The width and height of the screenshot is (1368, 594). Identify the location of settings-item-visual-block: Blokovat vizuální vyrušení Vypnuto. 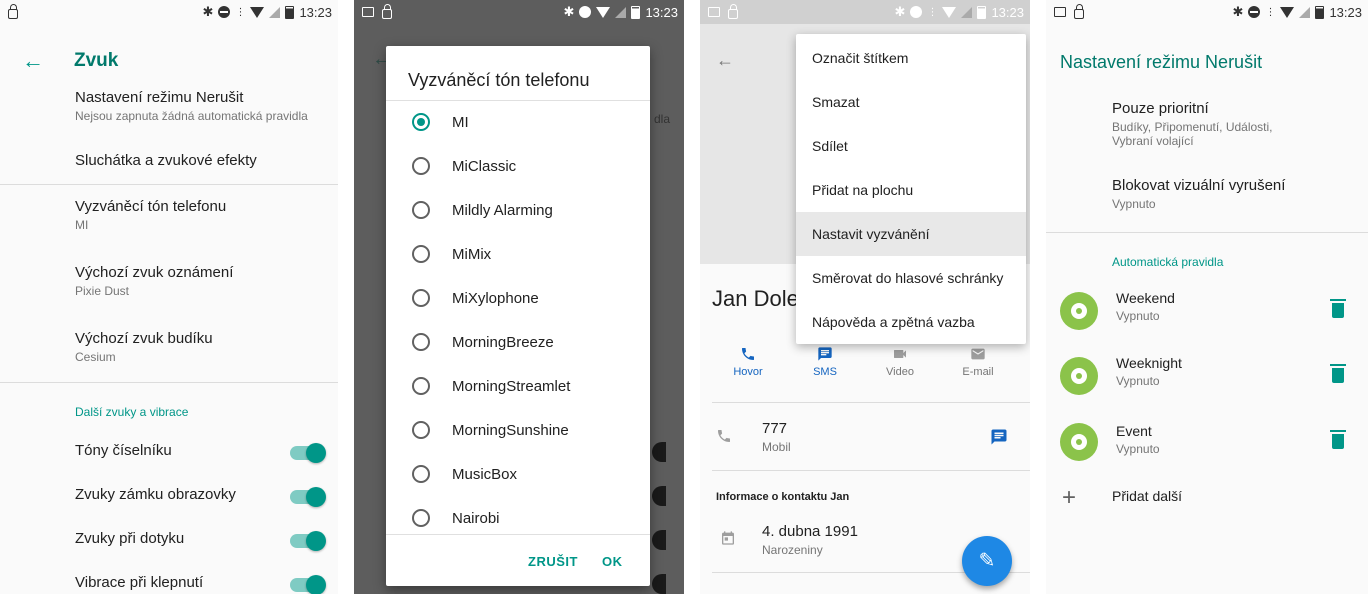
(1240, 194).